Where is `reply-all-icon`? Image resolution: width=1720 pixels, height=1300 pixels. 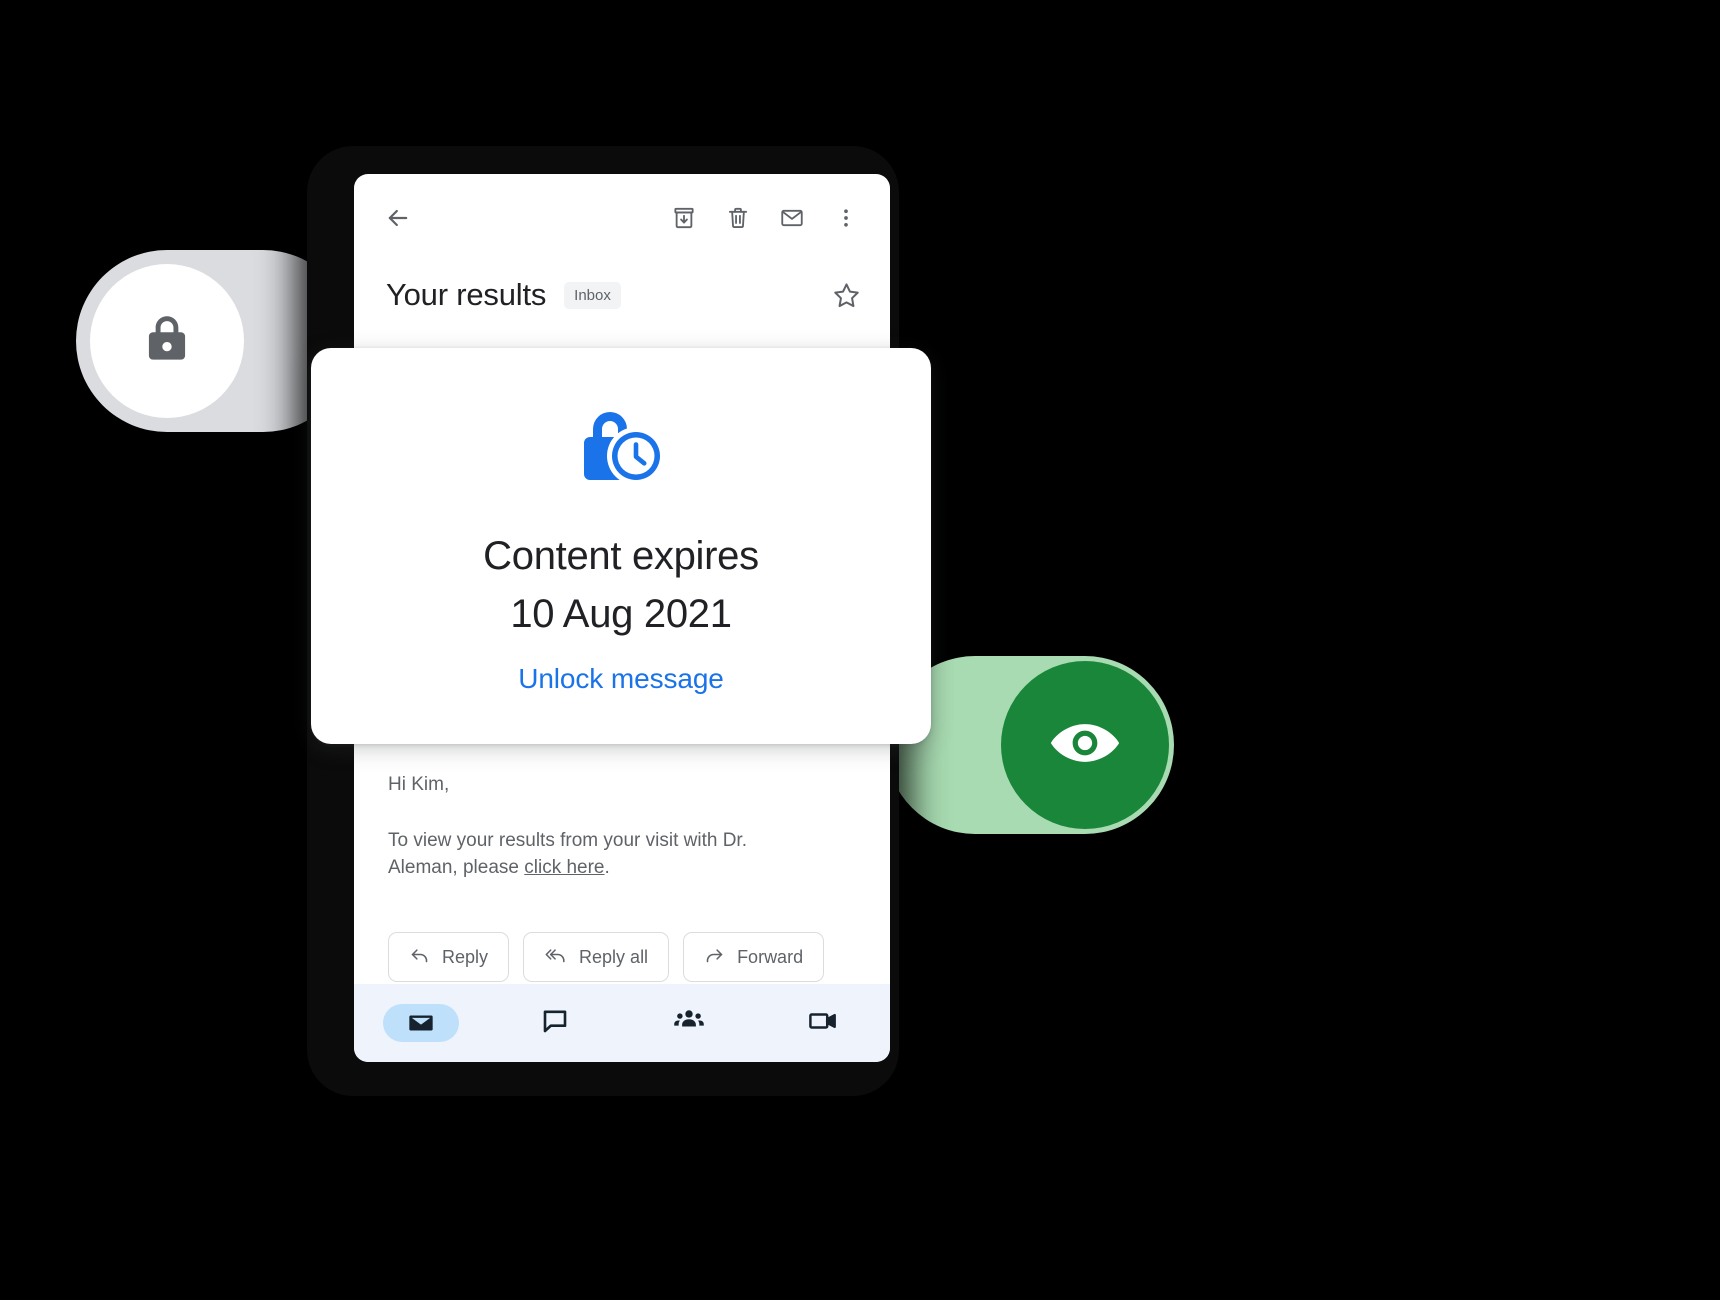 reply-all-icon is located at coordinates (555, 957).